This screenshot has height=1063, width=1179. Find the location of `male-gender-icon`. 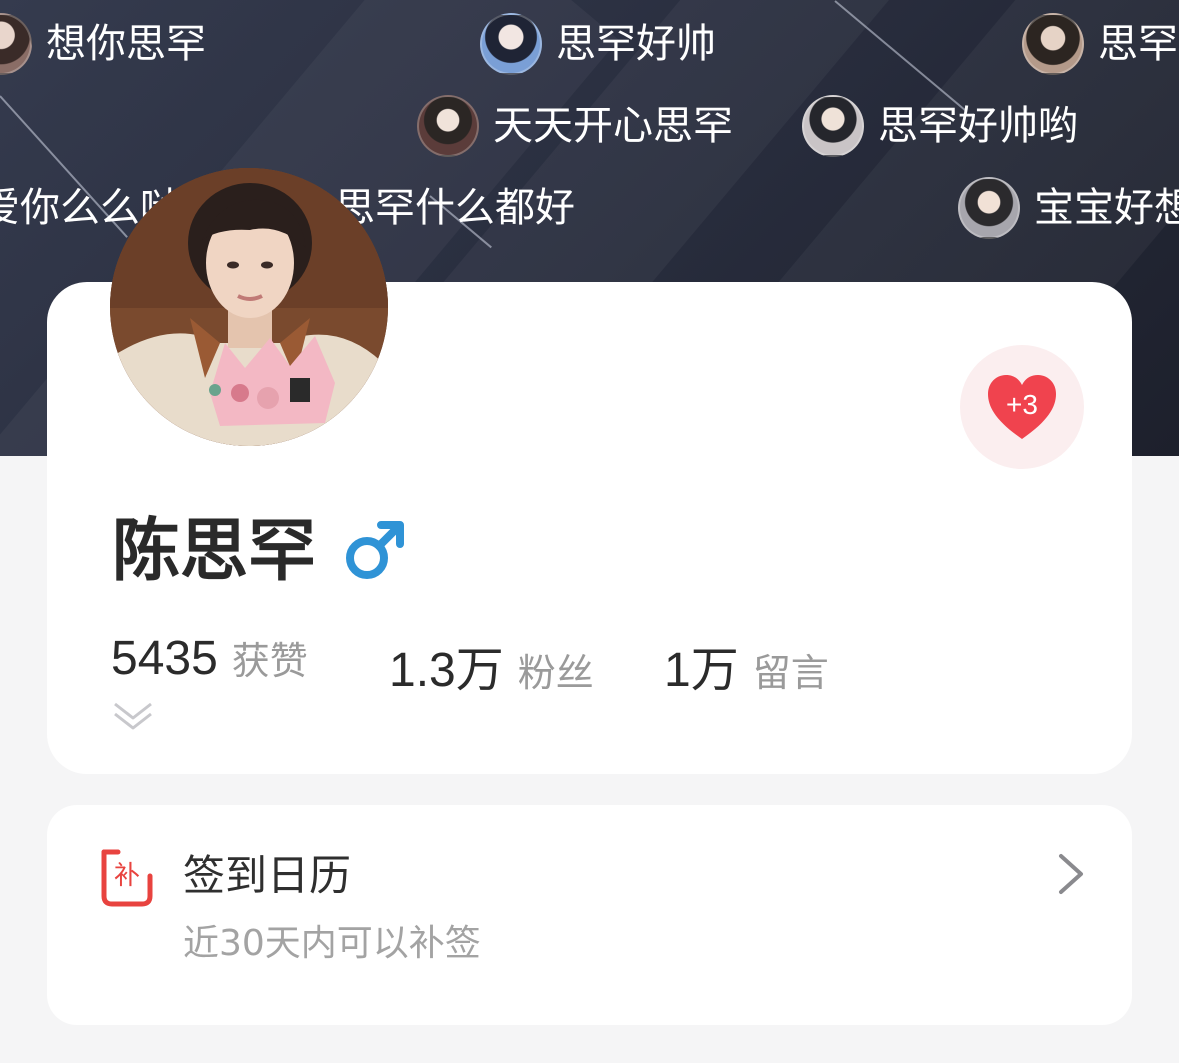

male-gender-icon is located at coordinates (375, 550).